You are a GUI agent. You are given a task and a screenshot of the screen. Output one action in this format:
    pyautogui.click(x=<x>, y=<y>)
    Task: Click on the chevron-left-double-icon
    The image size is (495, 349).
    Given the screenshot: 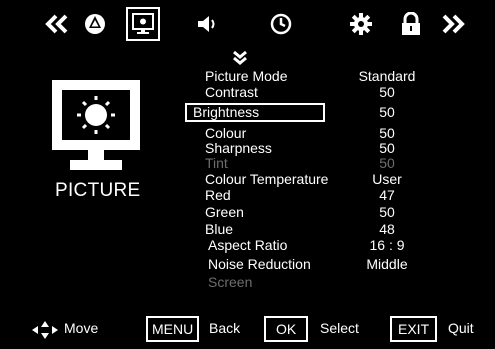 What is the action you would take?
    pyautogui.click(x=57, y=24)
    